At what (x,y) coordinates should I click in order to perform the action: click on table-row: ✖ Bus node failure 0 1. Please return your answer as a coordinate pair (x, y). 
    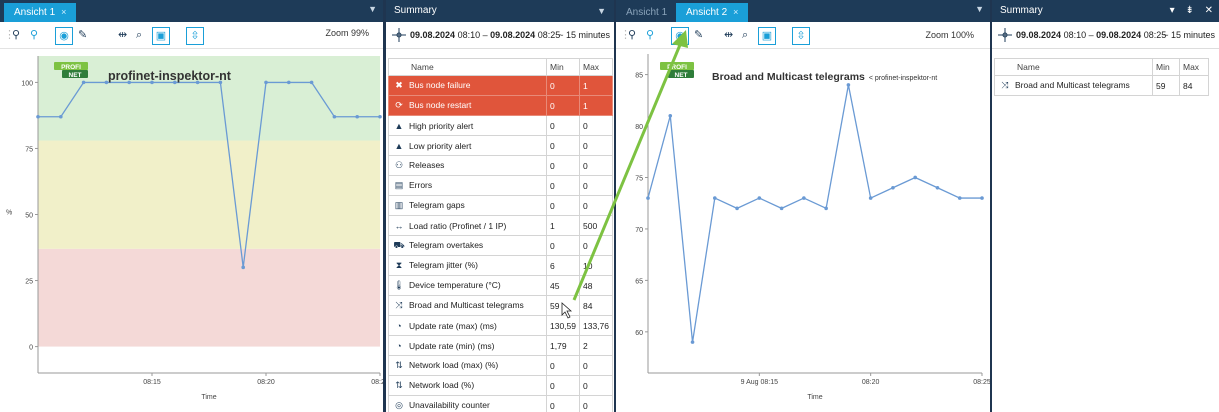
    Looking at the image, I should click on (500, 85).